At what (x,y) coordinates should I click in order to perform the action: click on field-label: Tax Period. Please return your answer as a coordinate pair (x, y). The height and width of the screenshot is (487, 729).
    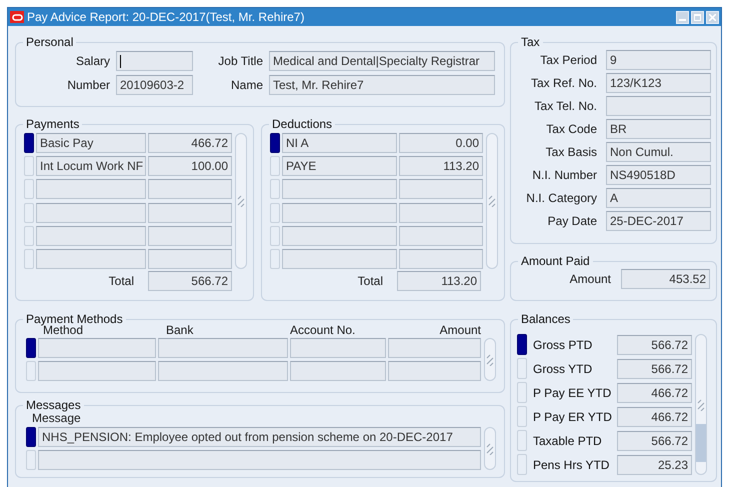
    Looking at the image, I should click on (568, 60).